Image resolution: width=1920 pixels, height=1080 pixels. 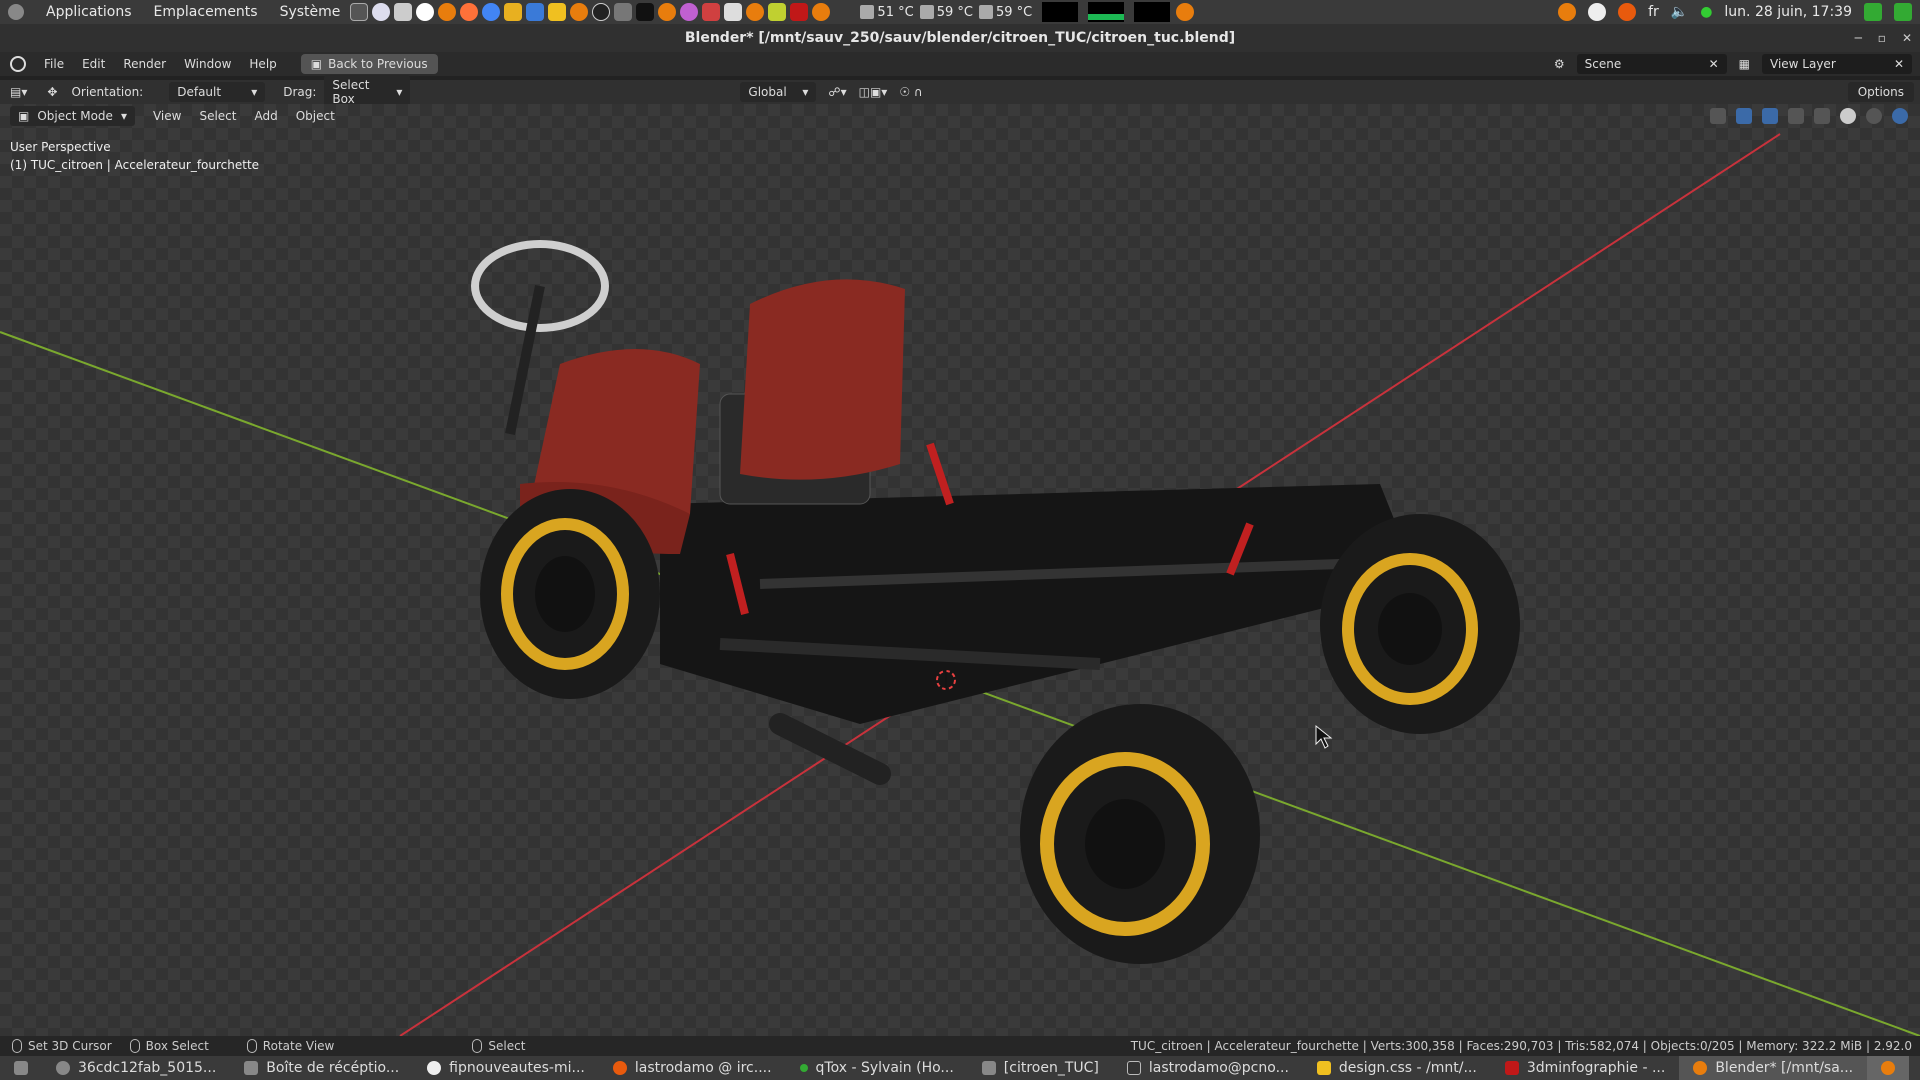 I want to click on filezilla-icon, so click(x=799, y=12).